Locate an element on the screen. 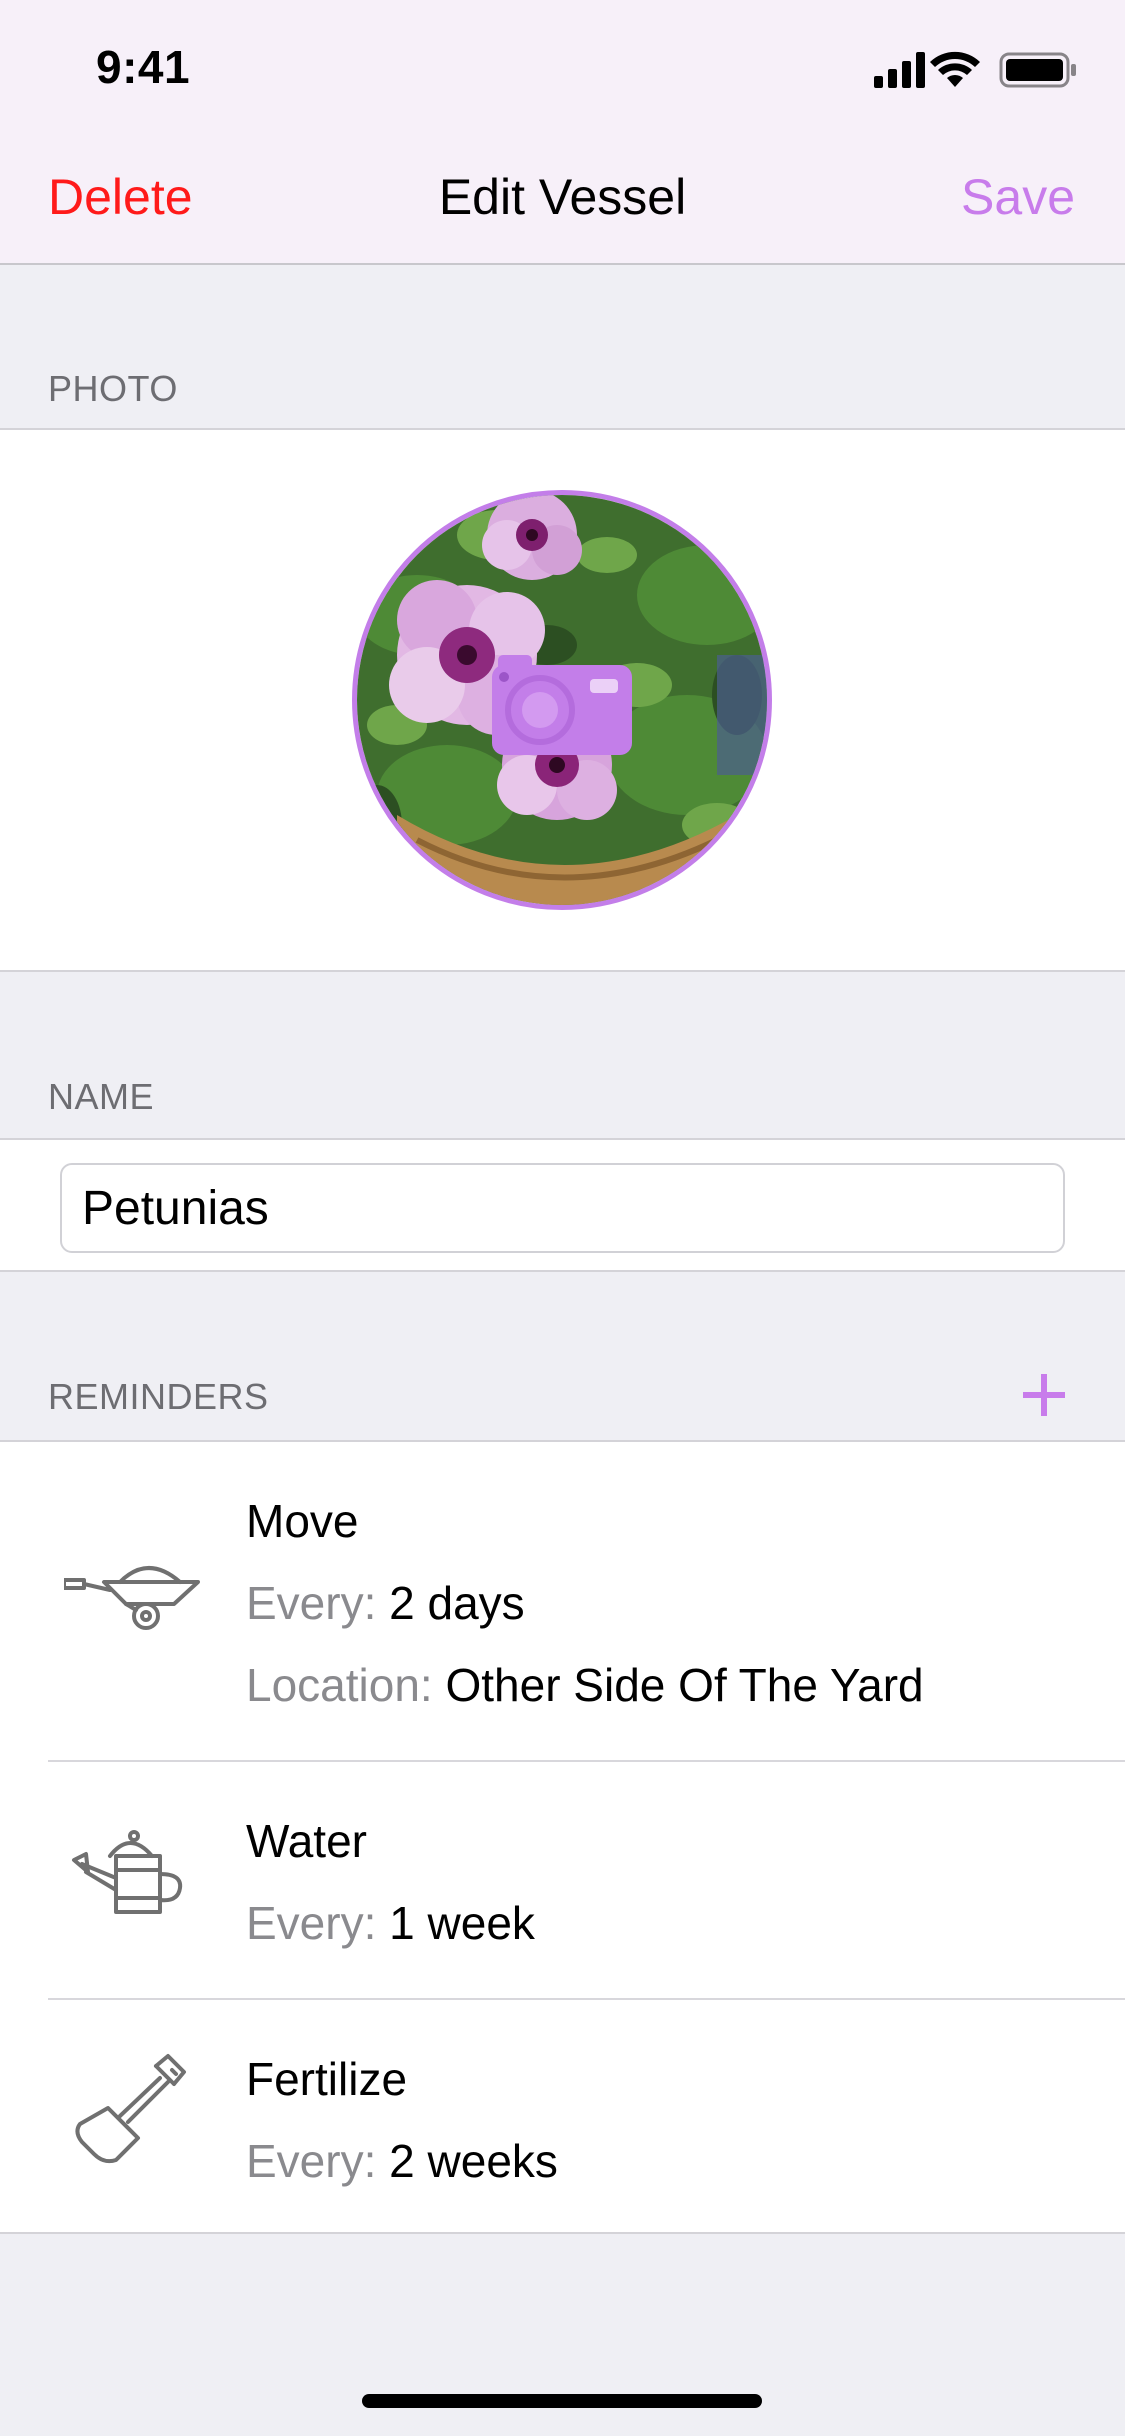 The image size is (1125, 2436). reminder-frequency: Every: 2 days is located at coordinates (385, 1603).